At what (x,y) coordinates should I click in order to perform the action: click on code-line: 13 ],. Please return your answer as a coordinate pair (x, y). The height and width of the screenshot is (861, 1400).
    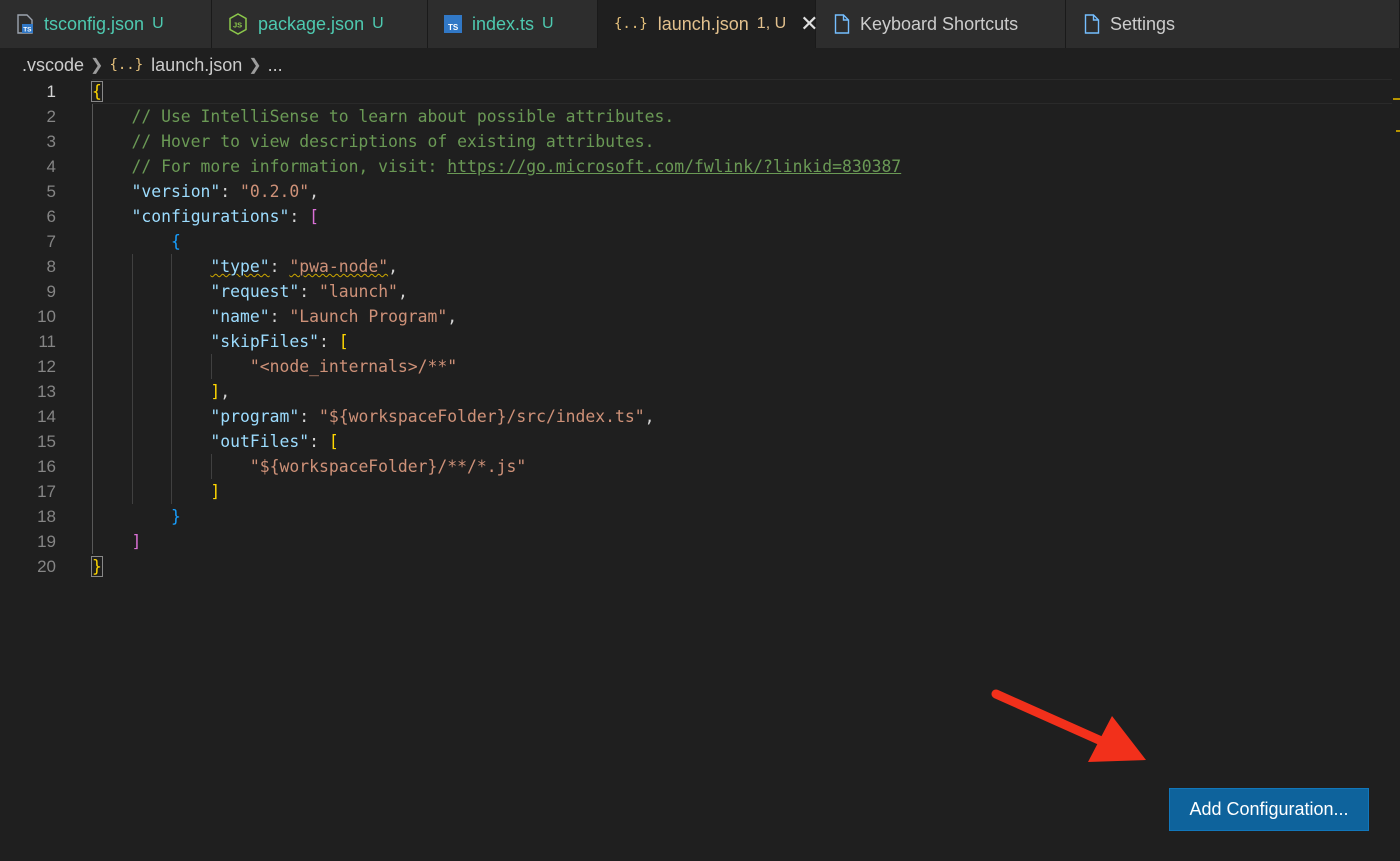
    Looking at the image, I should click on (695, 391).